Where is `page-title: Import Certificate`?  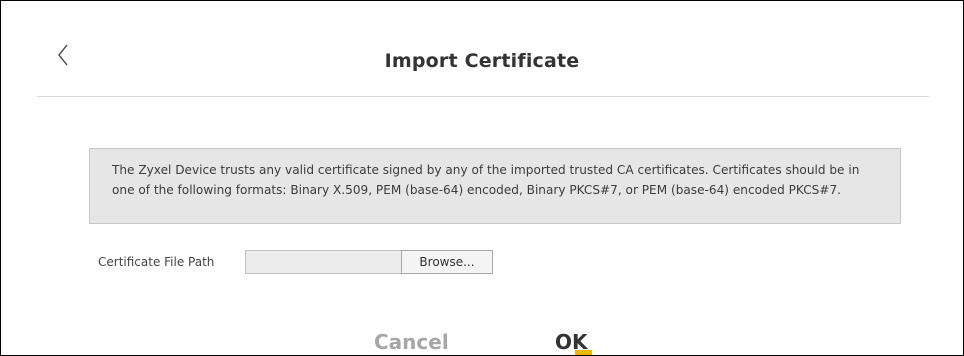 page-title: Import Certificate is located at coordinates (482, 61).